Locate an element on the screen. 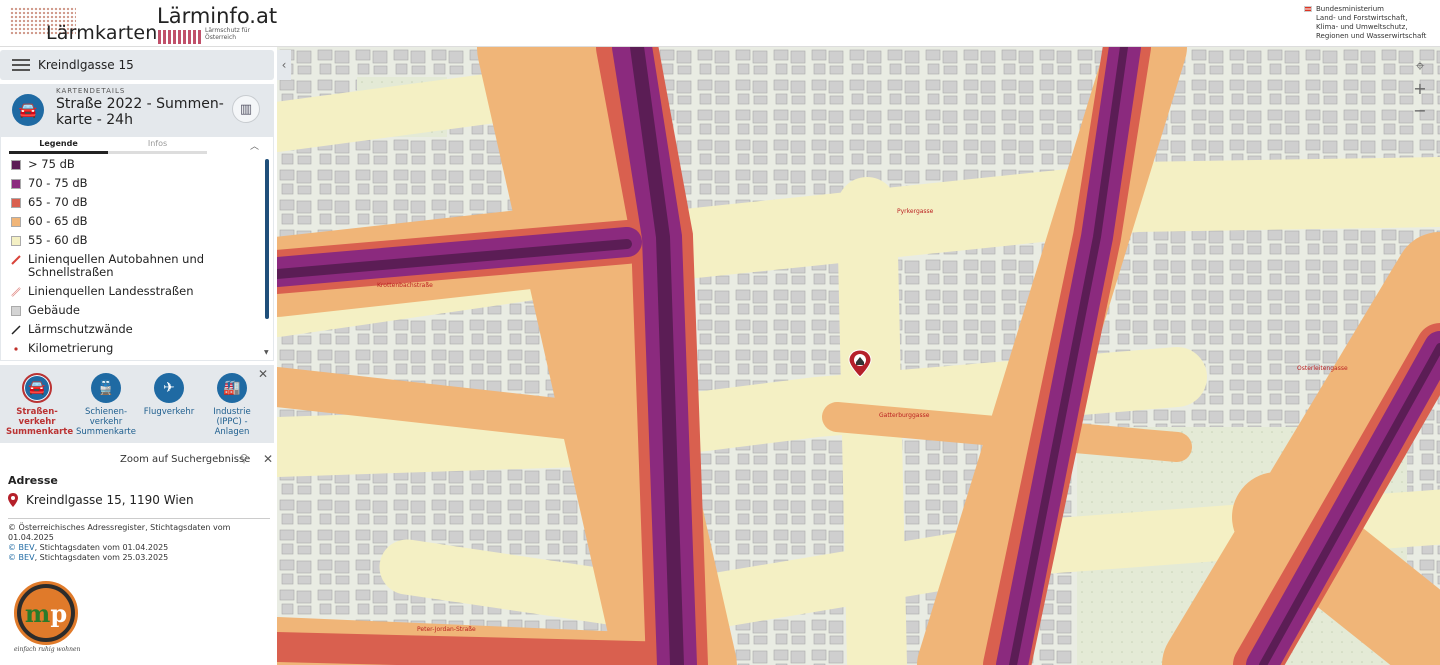  tab-legend: Legende is located at coordinates (58, 146).